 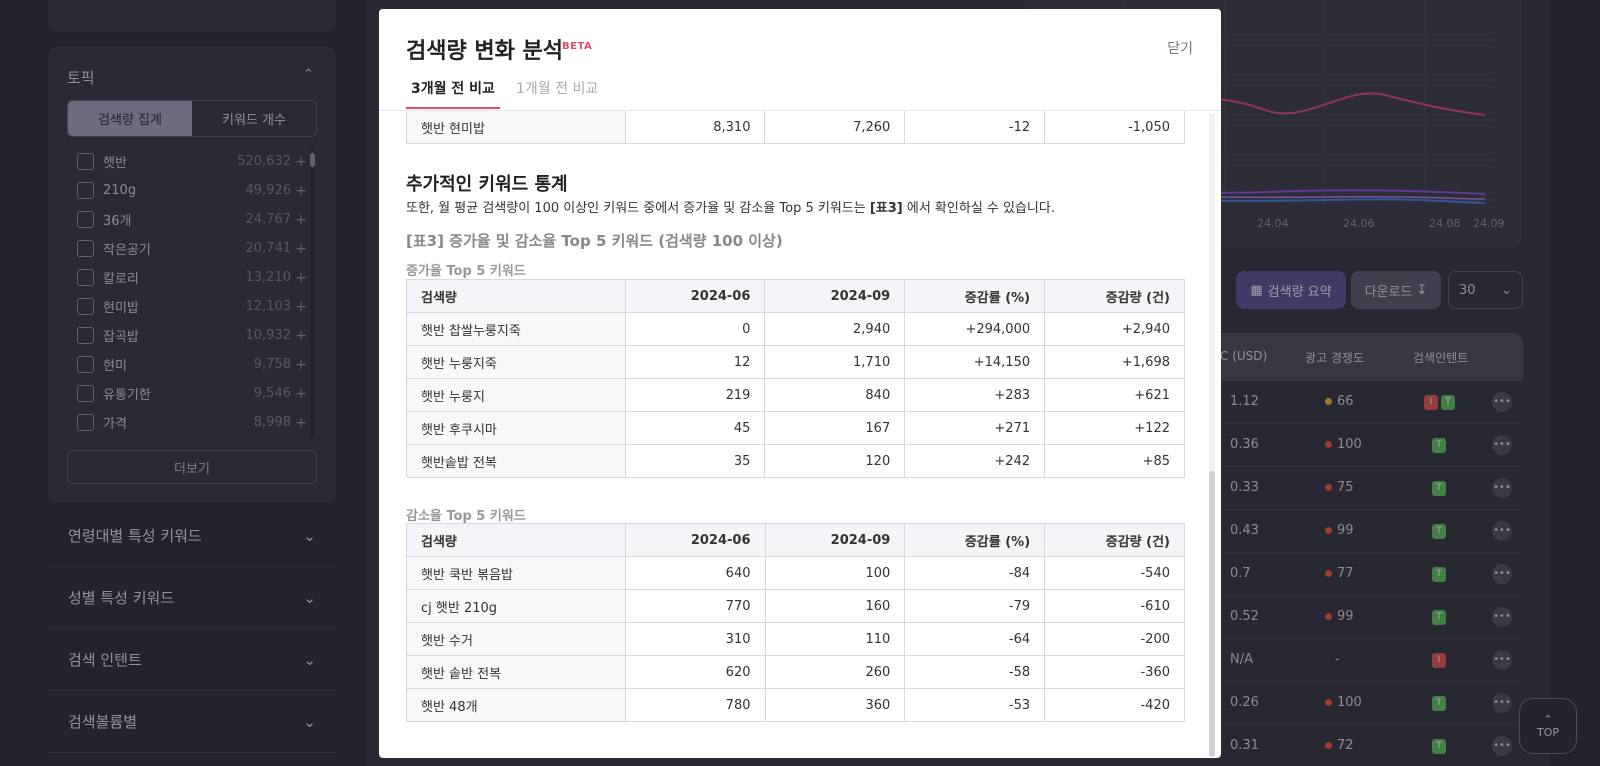 I want to click on table-row: 햇반 수거 310 110 -64 -200, so click(x=795, y=639).